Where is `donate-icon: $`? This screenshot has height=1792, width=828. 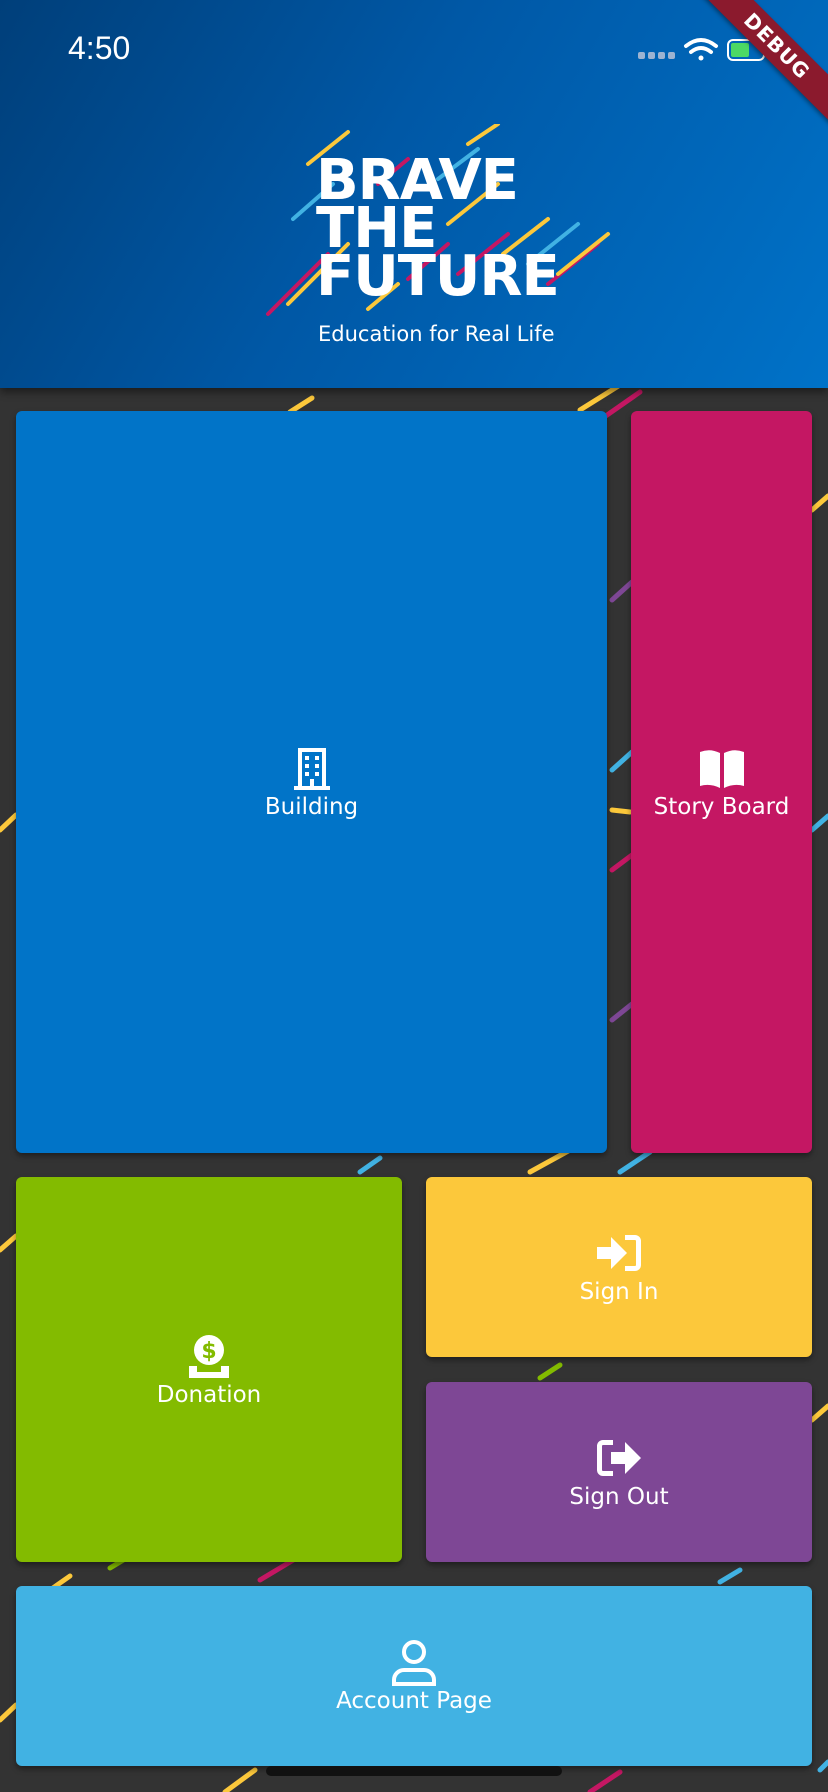
donate-icon: $ is located at coordinates (209, 1356).